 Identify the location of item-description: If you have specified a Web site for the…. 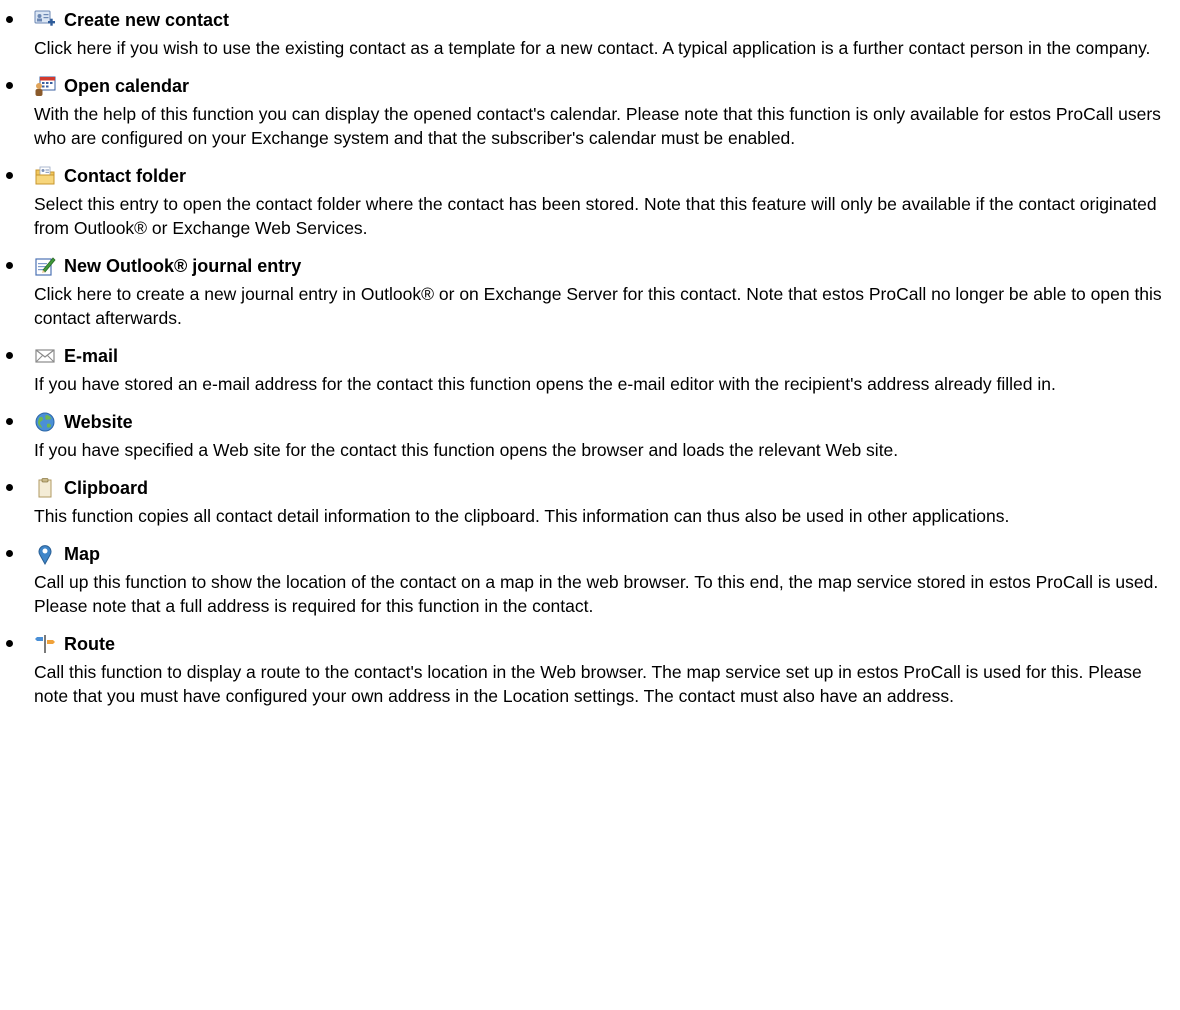
(466, 450).